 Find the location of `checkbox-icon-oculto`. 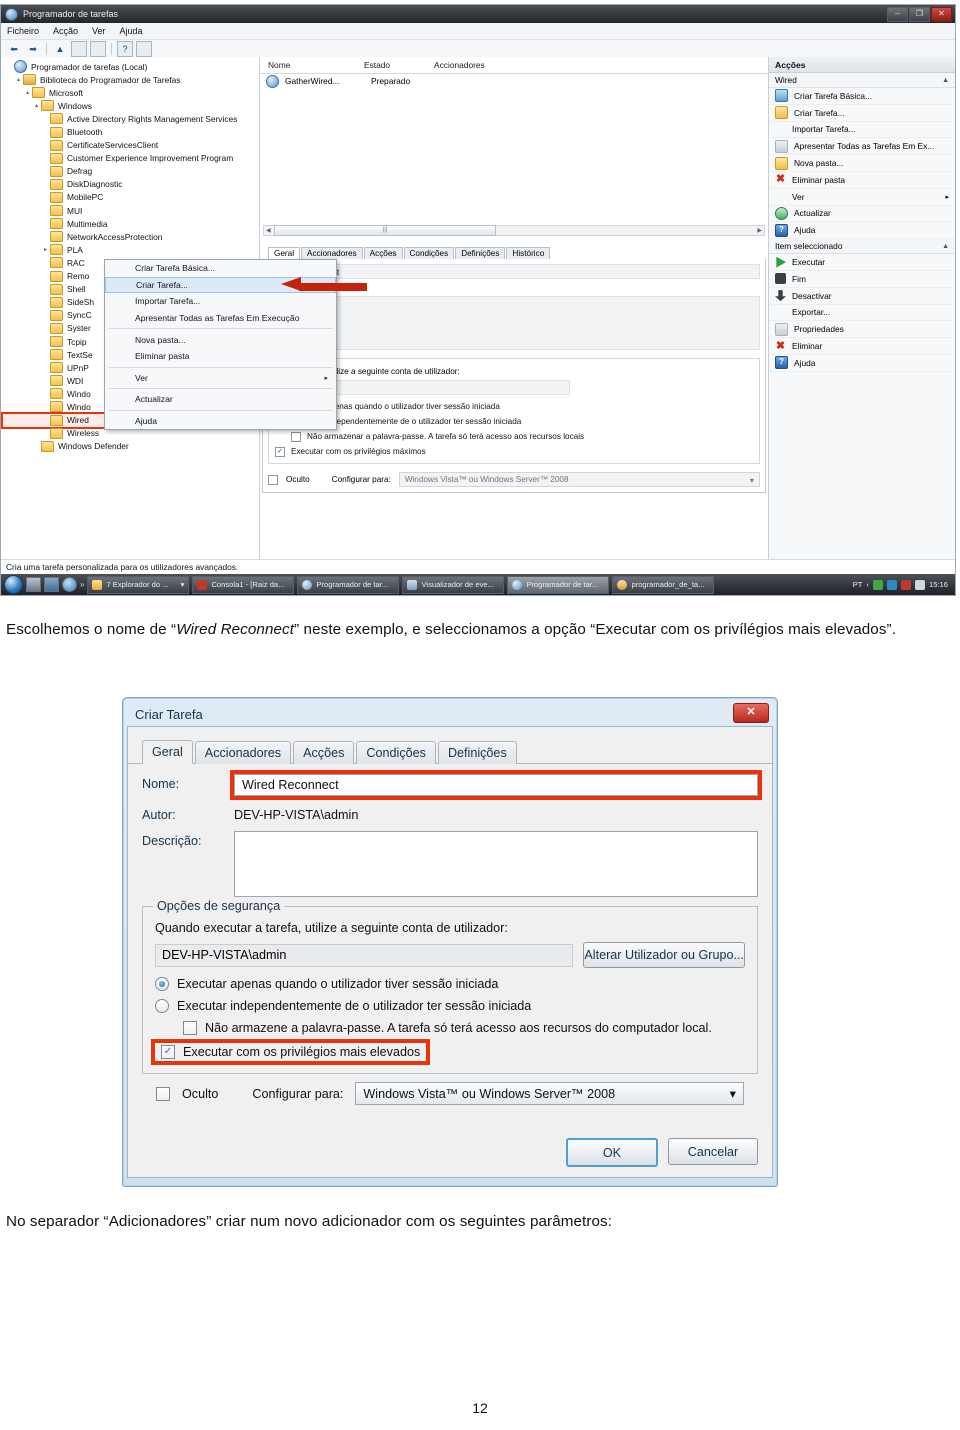

checkbox-icon-oculto is located at coordinates (273, 479).